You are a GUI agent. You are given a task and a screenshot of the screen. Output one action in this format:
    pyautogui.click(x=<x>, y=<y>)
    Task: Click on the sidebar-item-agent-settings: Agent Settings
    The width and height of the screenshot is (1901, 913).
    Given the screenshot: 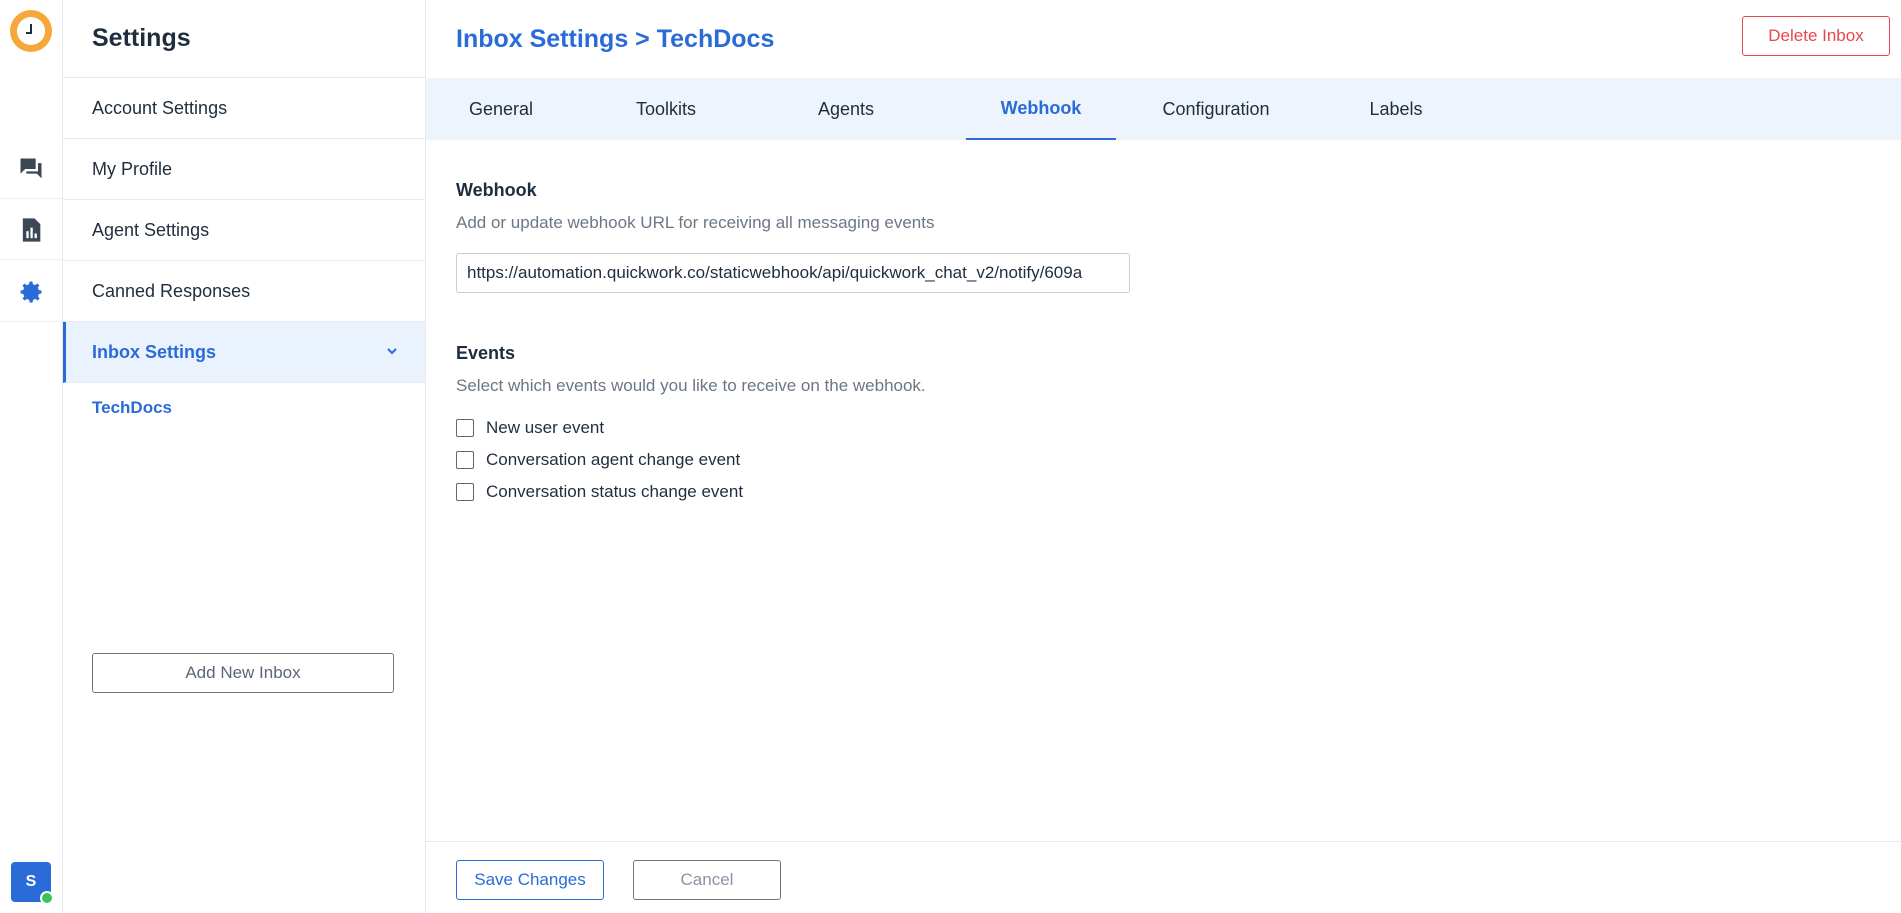 What is the action you would take?
    pyautogui.click(x=244, y=230)
    